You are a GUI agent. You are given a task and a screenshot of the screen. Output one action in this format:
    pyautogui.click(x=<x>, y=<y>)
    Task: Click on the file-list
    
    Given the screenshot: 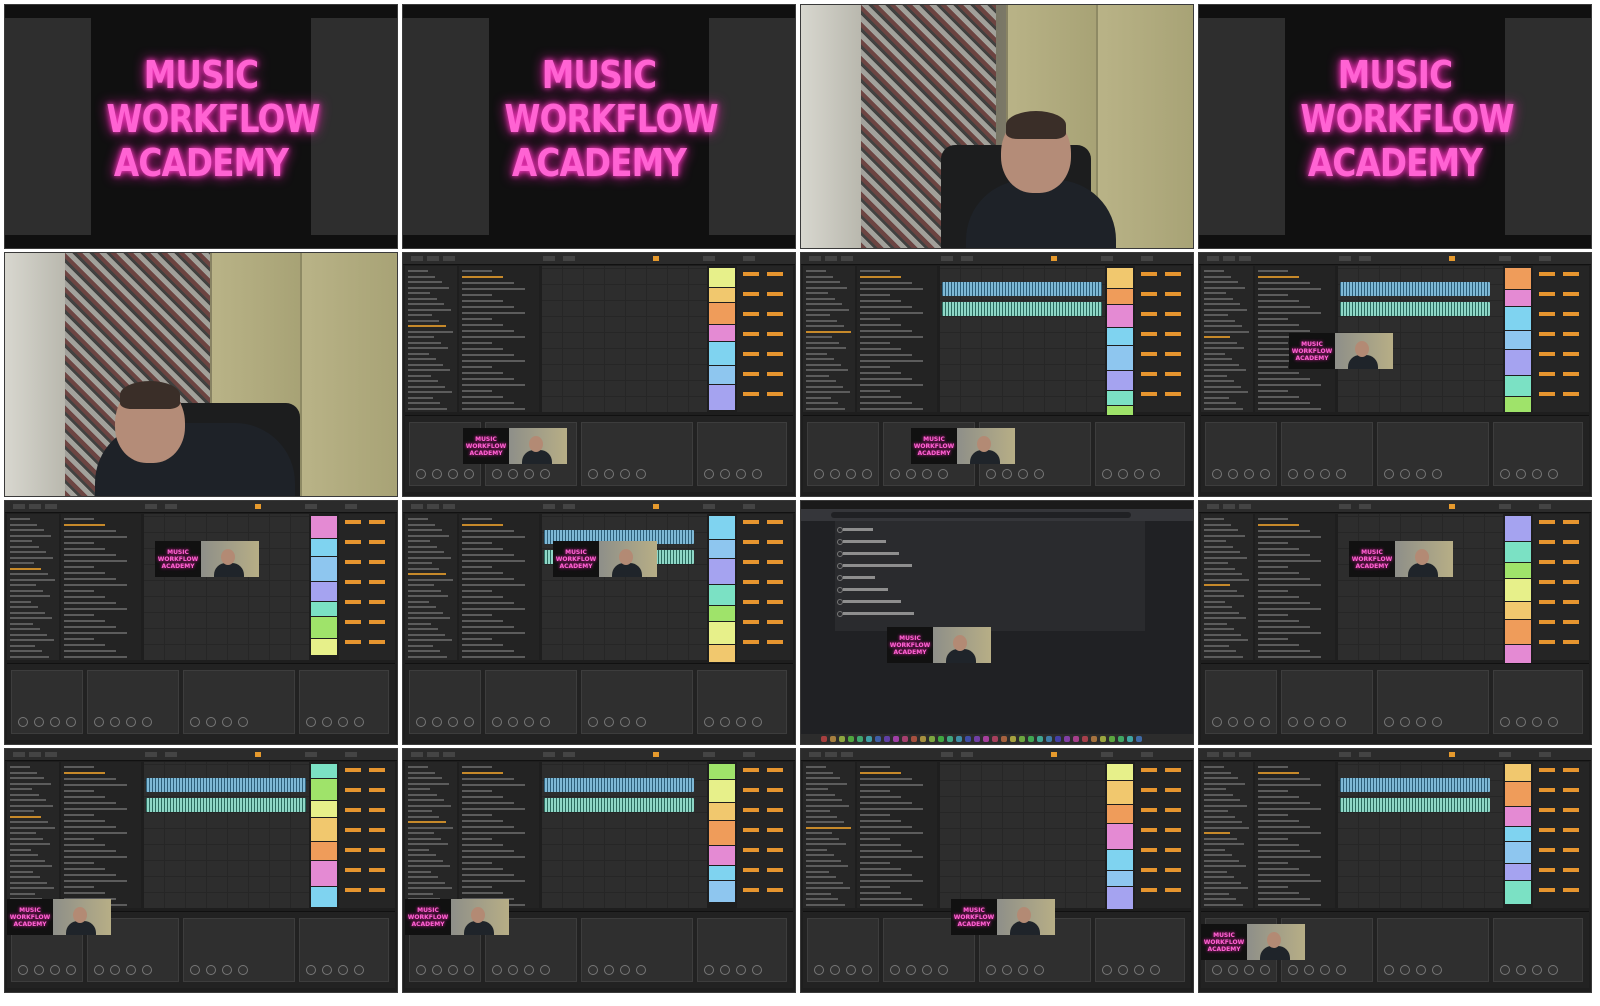 What is the action you would take?
    pyautogui.click(x=499, y=339)
    